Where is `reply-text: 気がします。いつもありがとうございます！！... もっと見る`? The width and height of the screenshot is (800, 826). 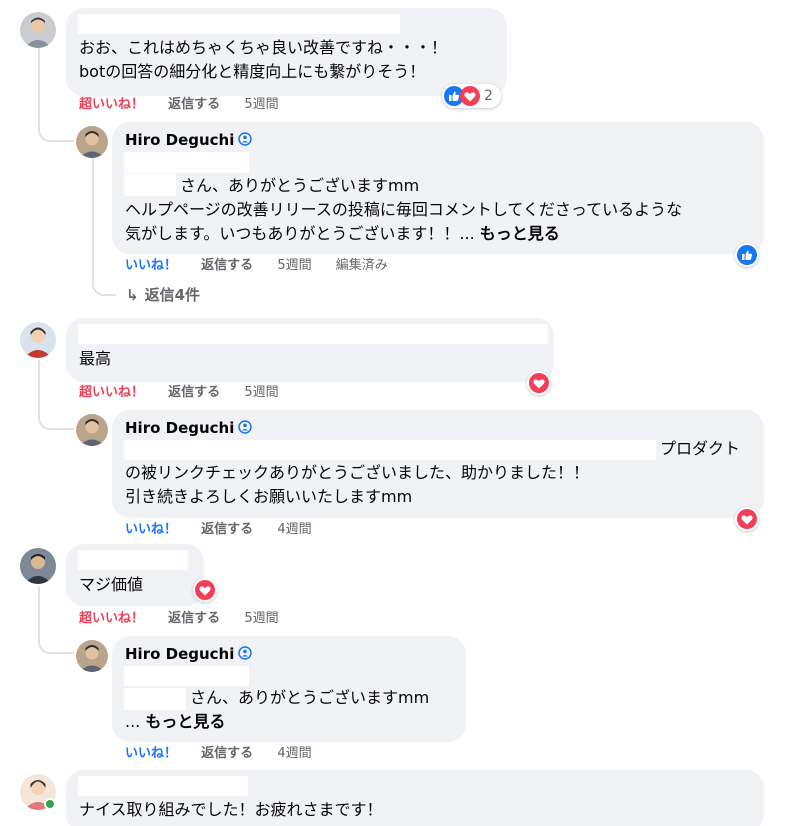
reply-text: 気がします。いつもありがとうございます！！... もっと見る is located at coordinates (342, 234).